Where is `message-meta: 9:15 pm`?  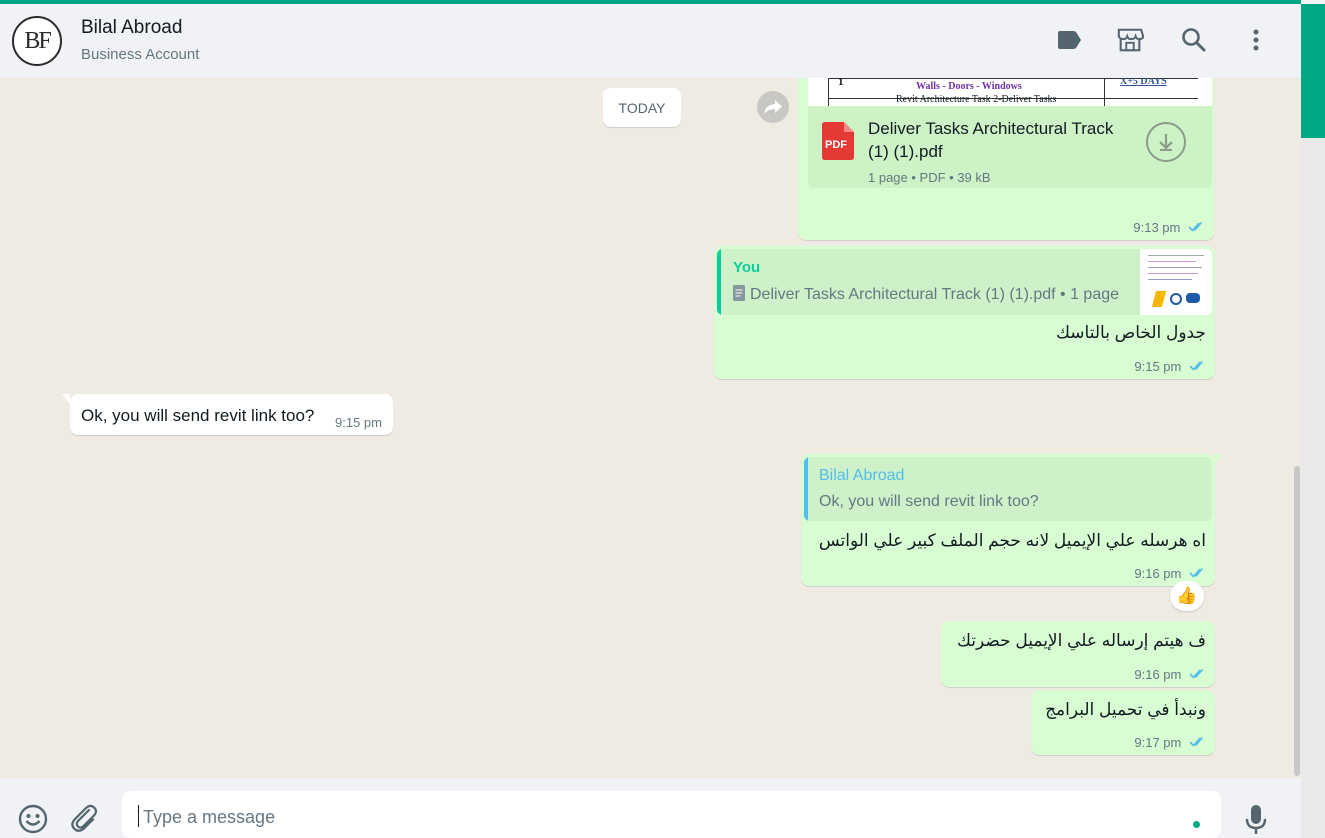 message-meta: 9:15 pm is located at coordinates (1170, 367).